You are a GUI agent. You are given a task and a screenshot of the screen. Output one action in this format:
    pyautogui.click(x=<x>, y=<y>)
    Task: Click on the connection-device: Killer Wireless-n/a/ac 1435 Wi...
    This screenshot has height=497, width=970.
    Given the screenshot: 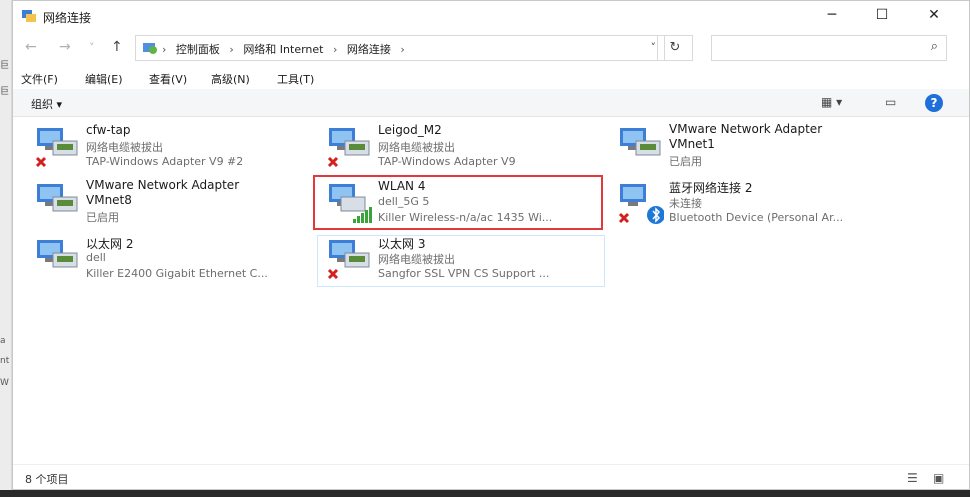 What is the action you would take?
    pyautogui.click(x=465, y=217)
    